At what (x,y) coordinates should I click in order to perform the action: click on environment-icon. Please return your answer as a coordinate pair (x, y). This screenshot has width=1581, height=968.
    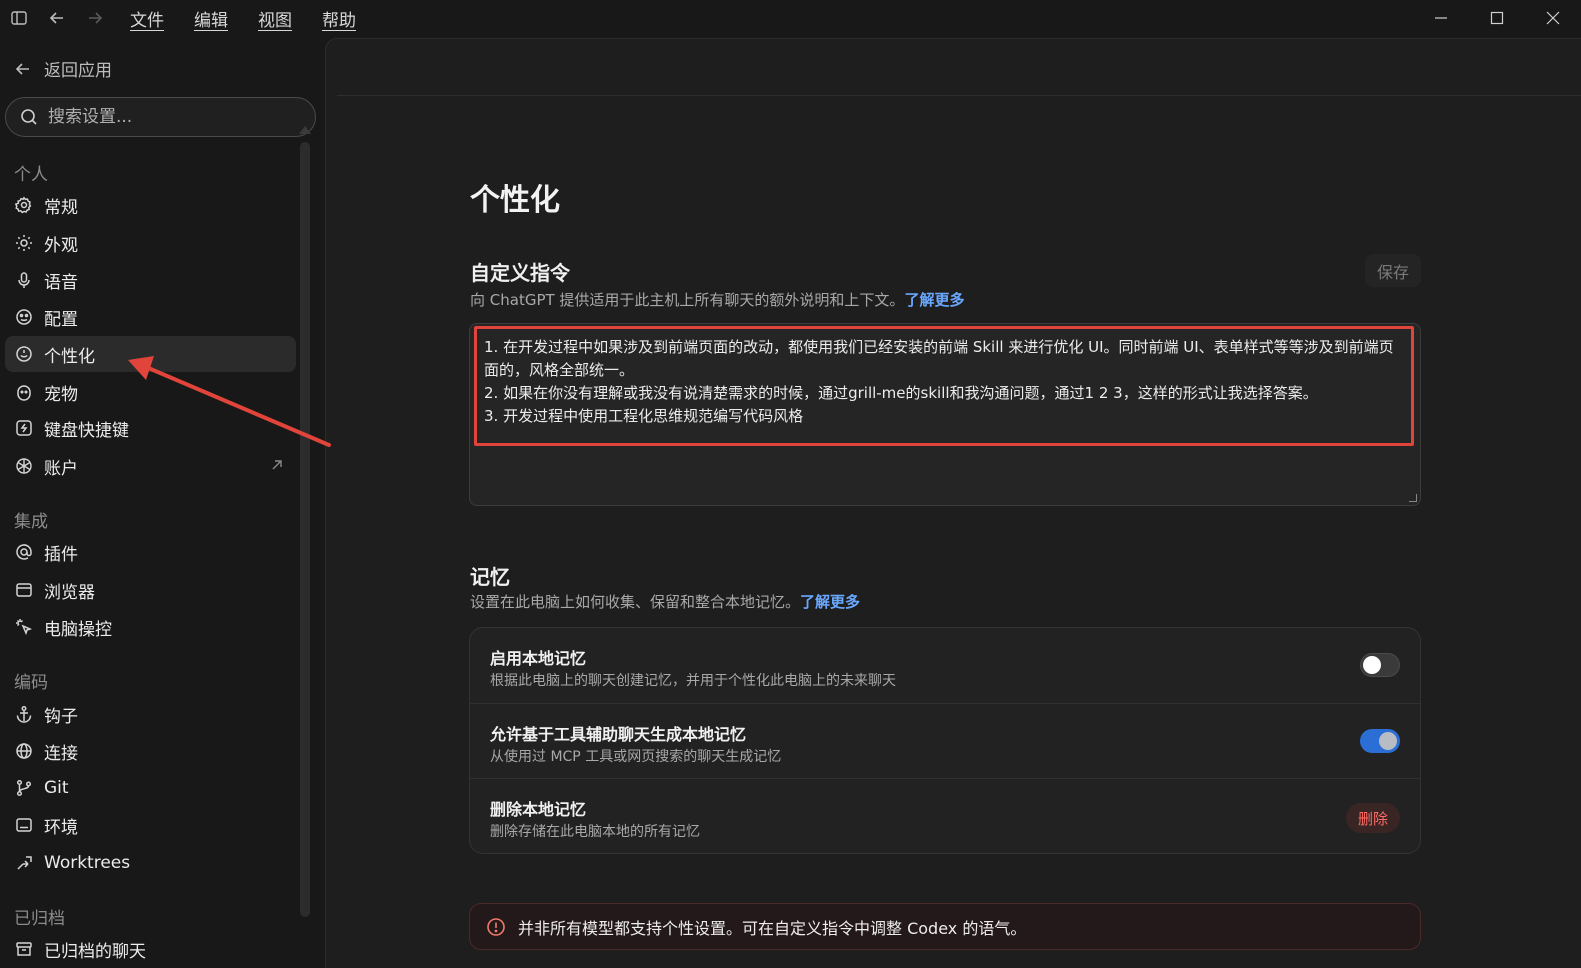
    Looking at the image, I should click on (24, 825).